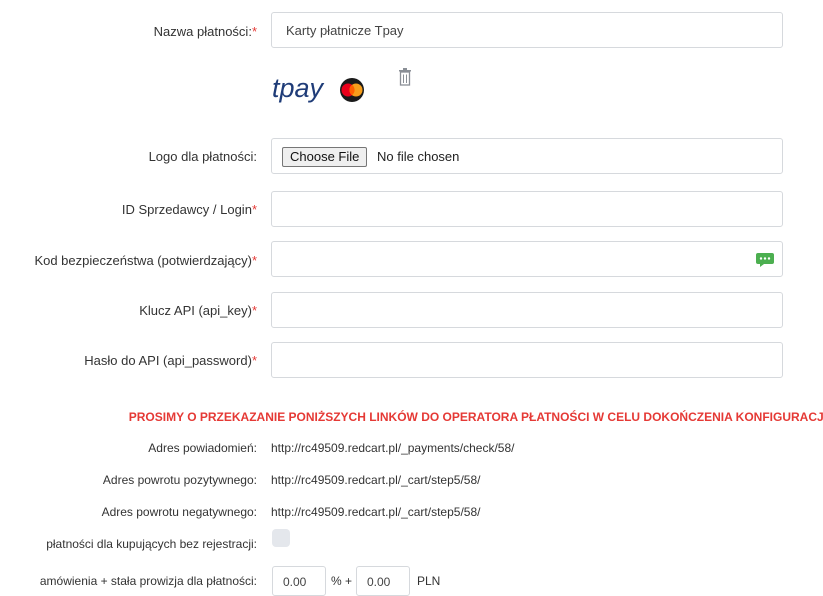 The height and width of the screenshot is (596, 823). What do you see at coordinates (179, 480) in the screenshot?
I see `positive-return-url-label: Adres powrotu pozytywnego:` at bounding box center [179, 480].